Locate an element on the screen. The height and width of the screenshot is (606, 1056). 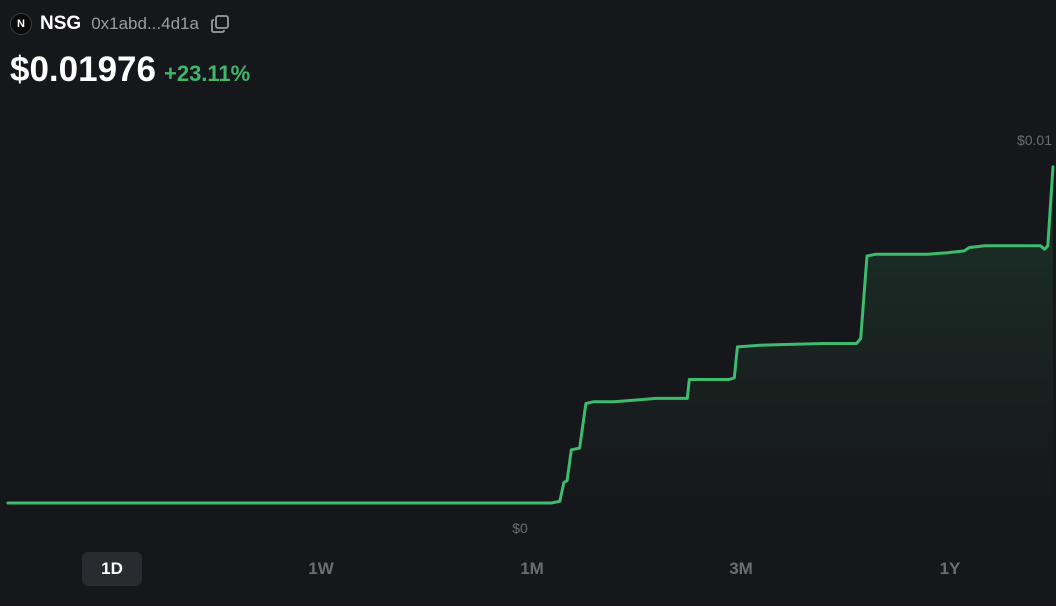
range-button-1m: 1M is located at coordinates (532, 569).